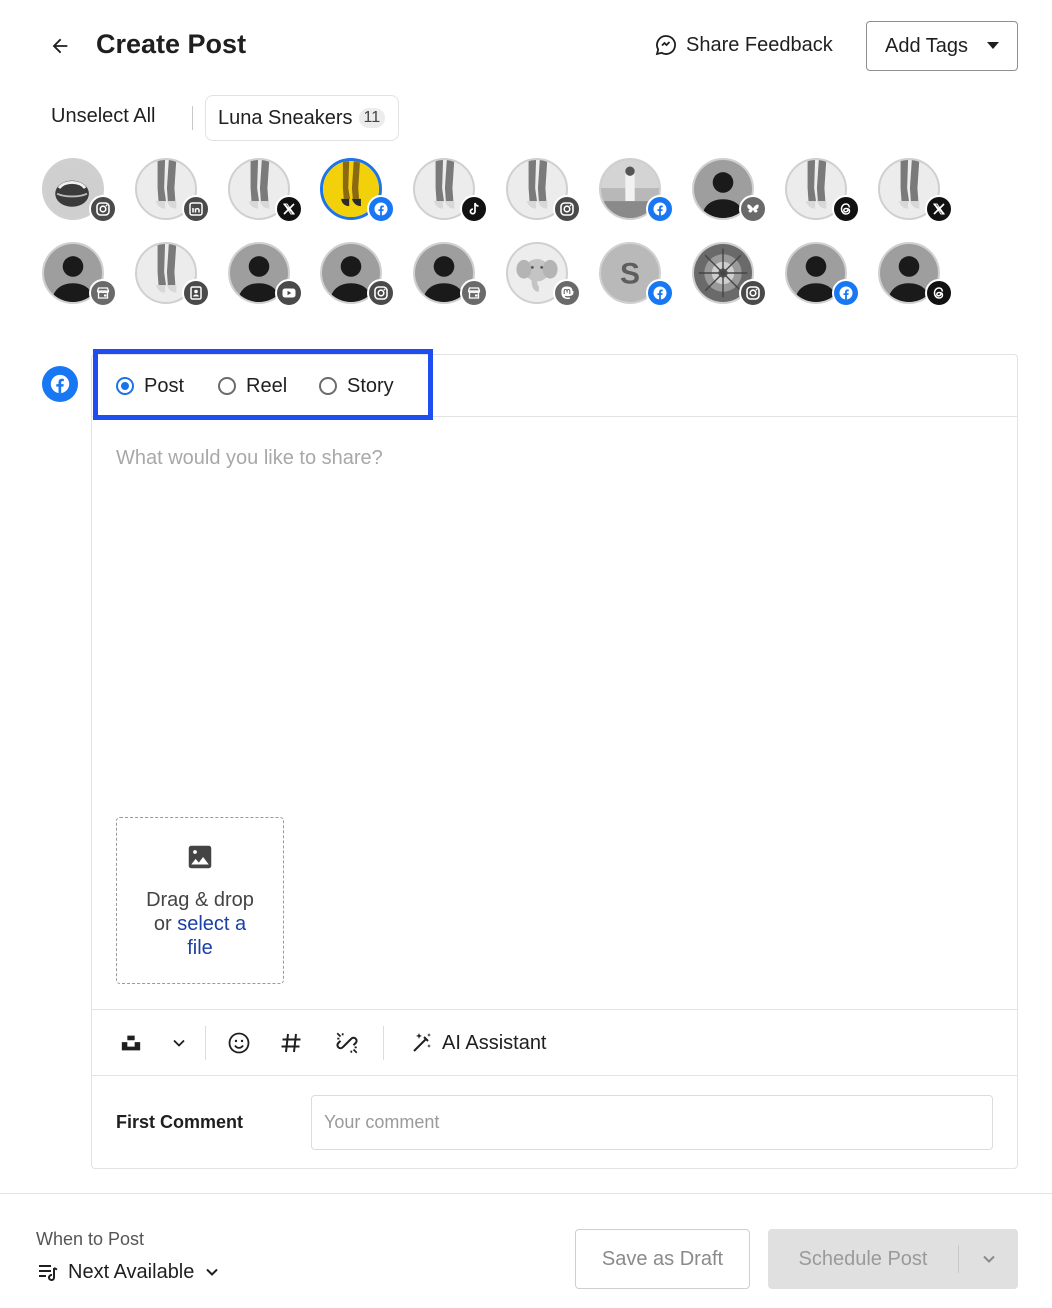 This screenshot has height=1308, width=1052. What do you see at coordinates (422, 1042) in the screenshot?
I see `magic-wand-icon` at bounding box center [422, 1042].